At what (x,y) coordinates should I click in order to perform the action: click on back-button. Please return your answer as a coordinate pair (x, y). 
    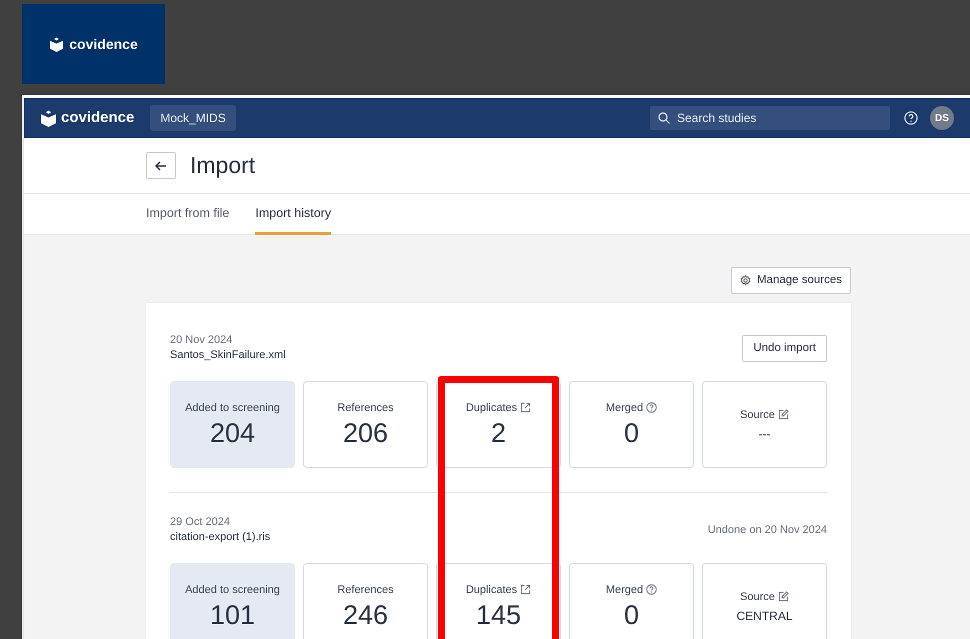
    Looking at the image, I should click on (161, 165).